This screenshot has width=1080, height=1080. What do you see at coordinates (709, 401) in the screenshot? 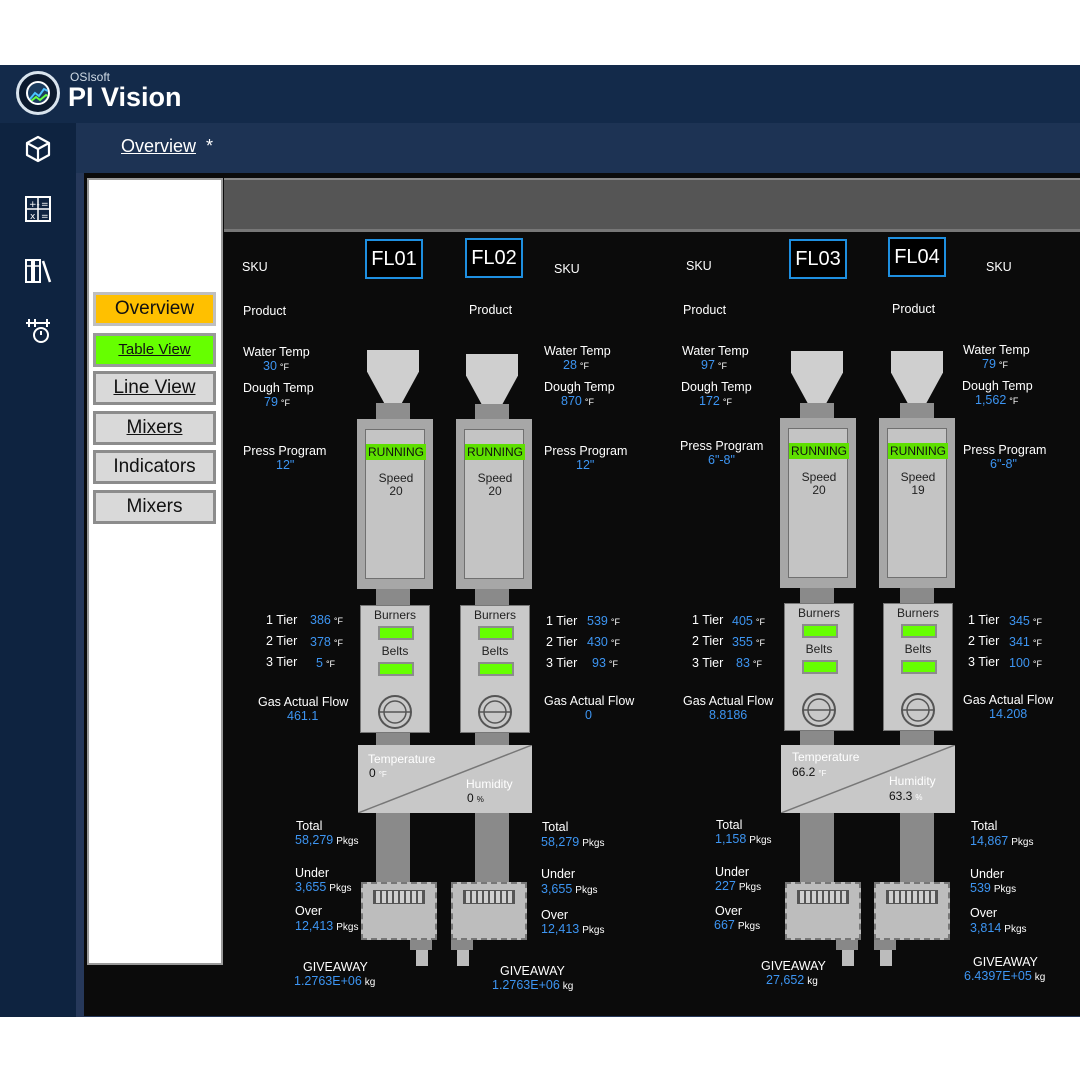
I see `dough-temp-value-fl03: 172` at bounding box center [709, 401].